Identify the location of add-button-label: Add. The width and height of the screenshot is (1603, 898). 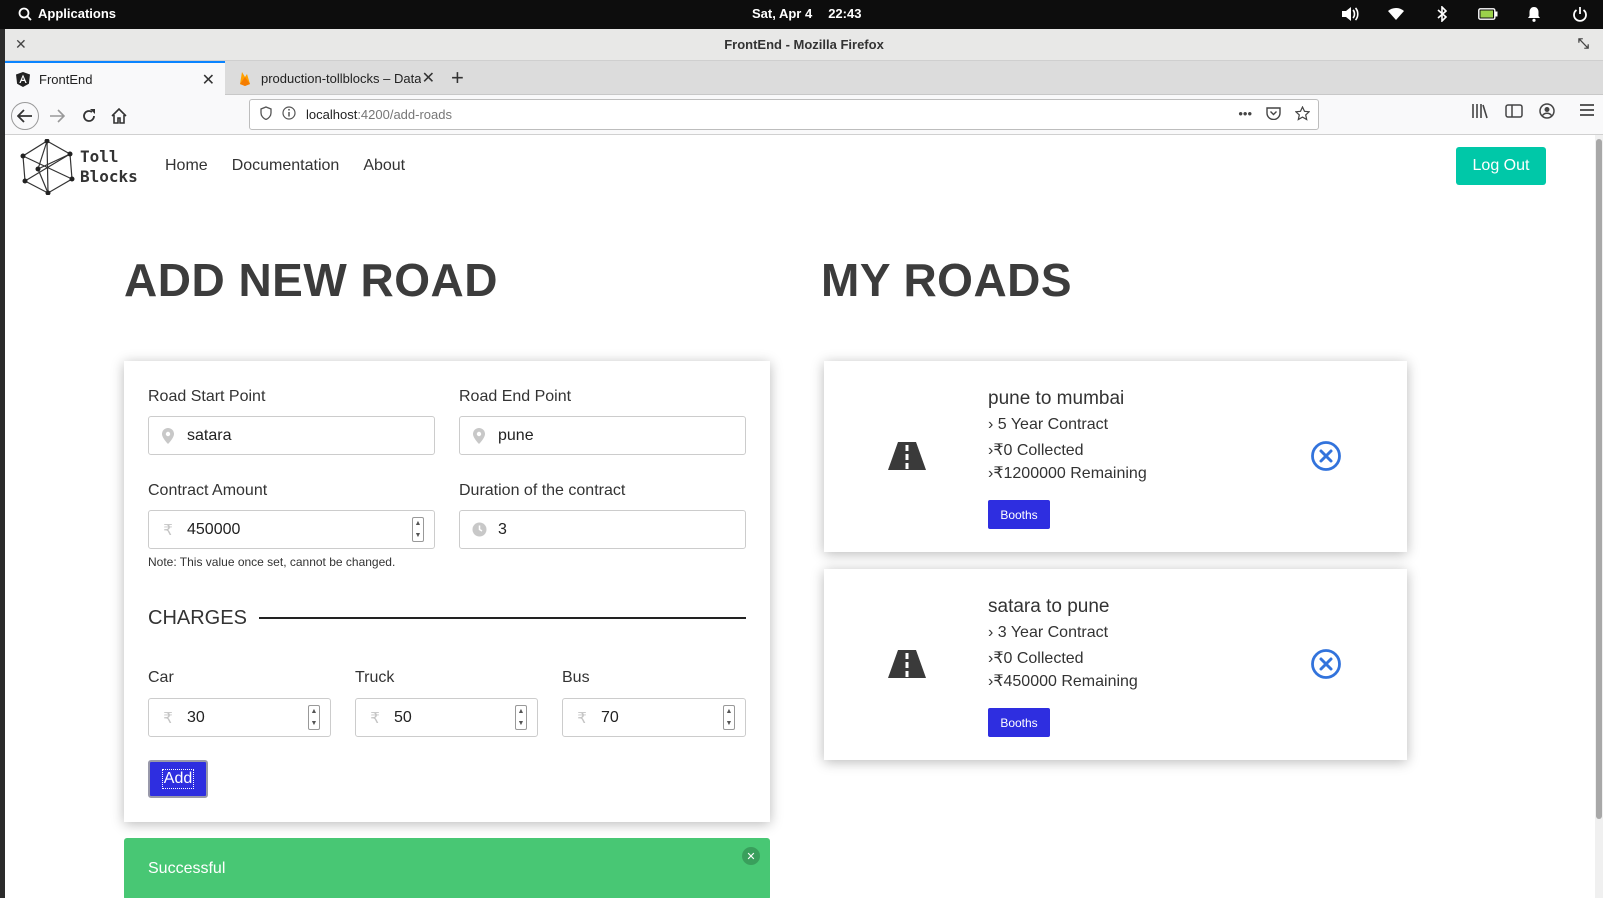
(178, 779).